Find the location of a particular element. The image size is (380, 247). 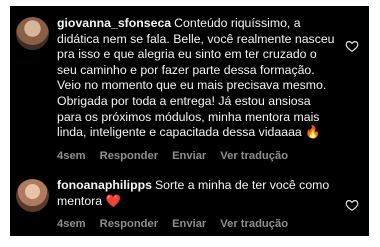

comment-username: giovanna_sfonseca is located at coordinates (114, 23).